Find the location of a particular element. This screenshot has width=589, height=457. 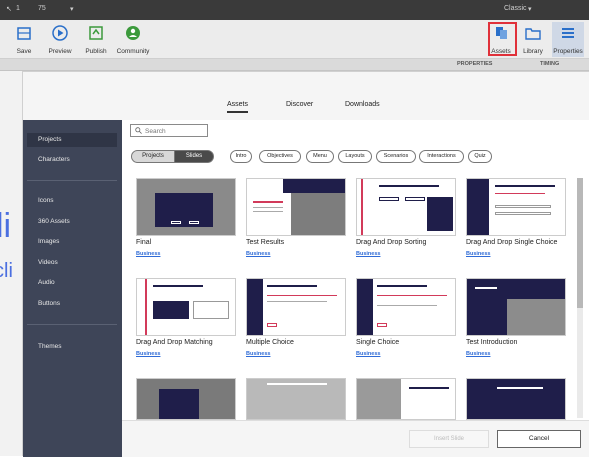

template-card: Single Choice Business is located at coordinates (406, 319).